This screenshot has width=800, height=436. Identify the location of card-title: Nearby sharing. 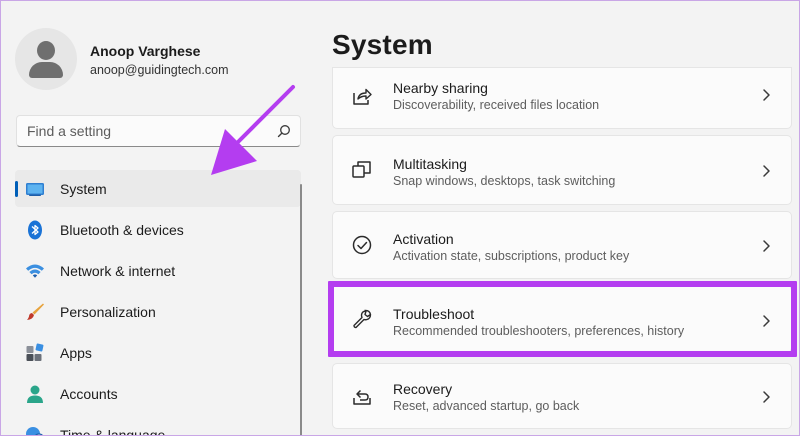
(440, 88).